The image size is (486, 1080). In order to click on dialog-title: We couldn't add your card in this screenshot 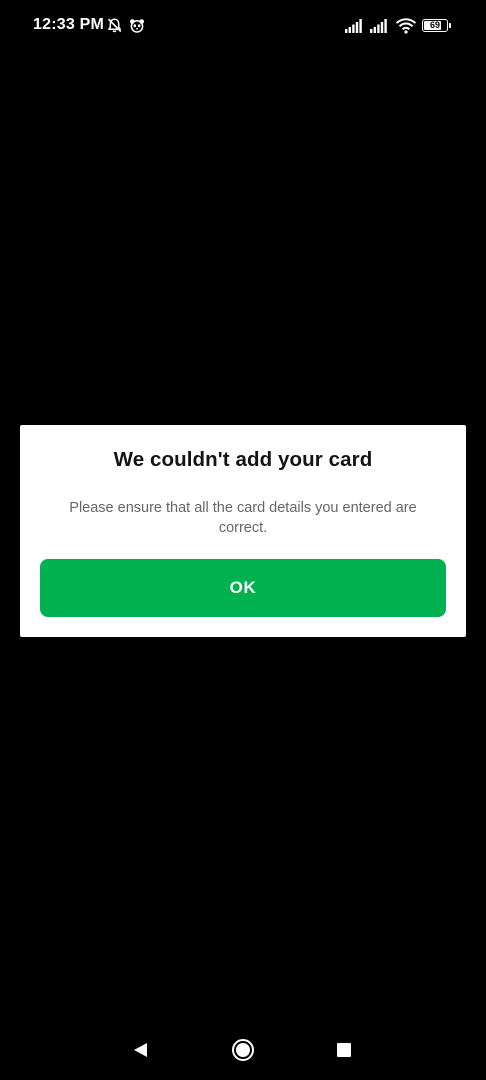, I will do `click(243, 459)`.